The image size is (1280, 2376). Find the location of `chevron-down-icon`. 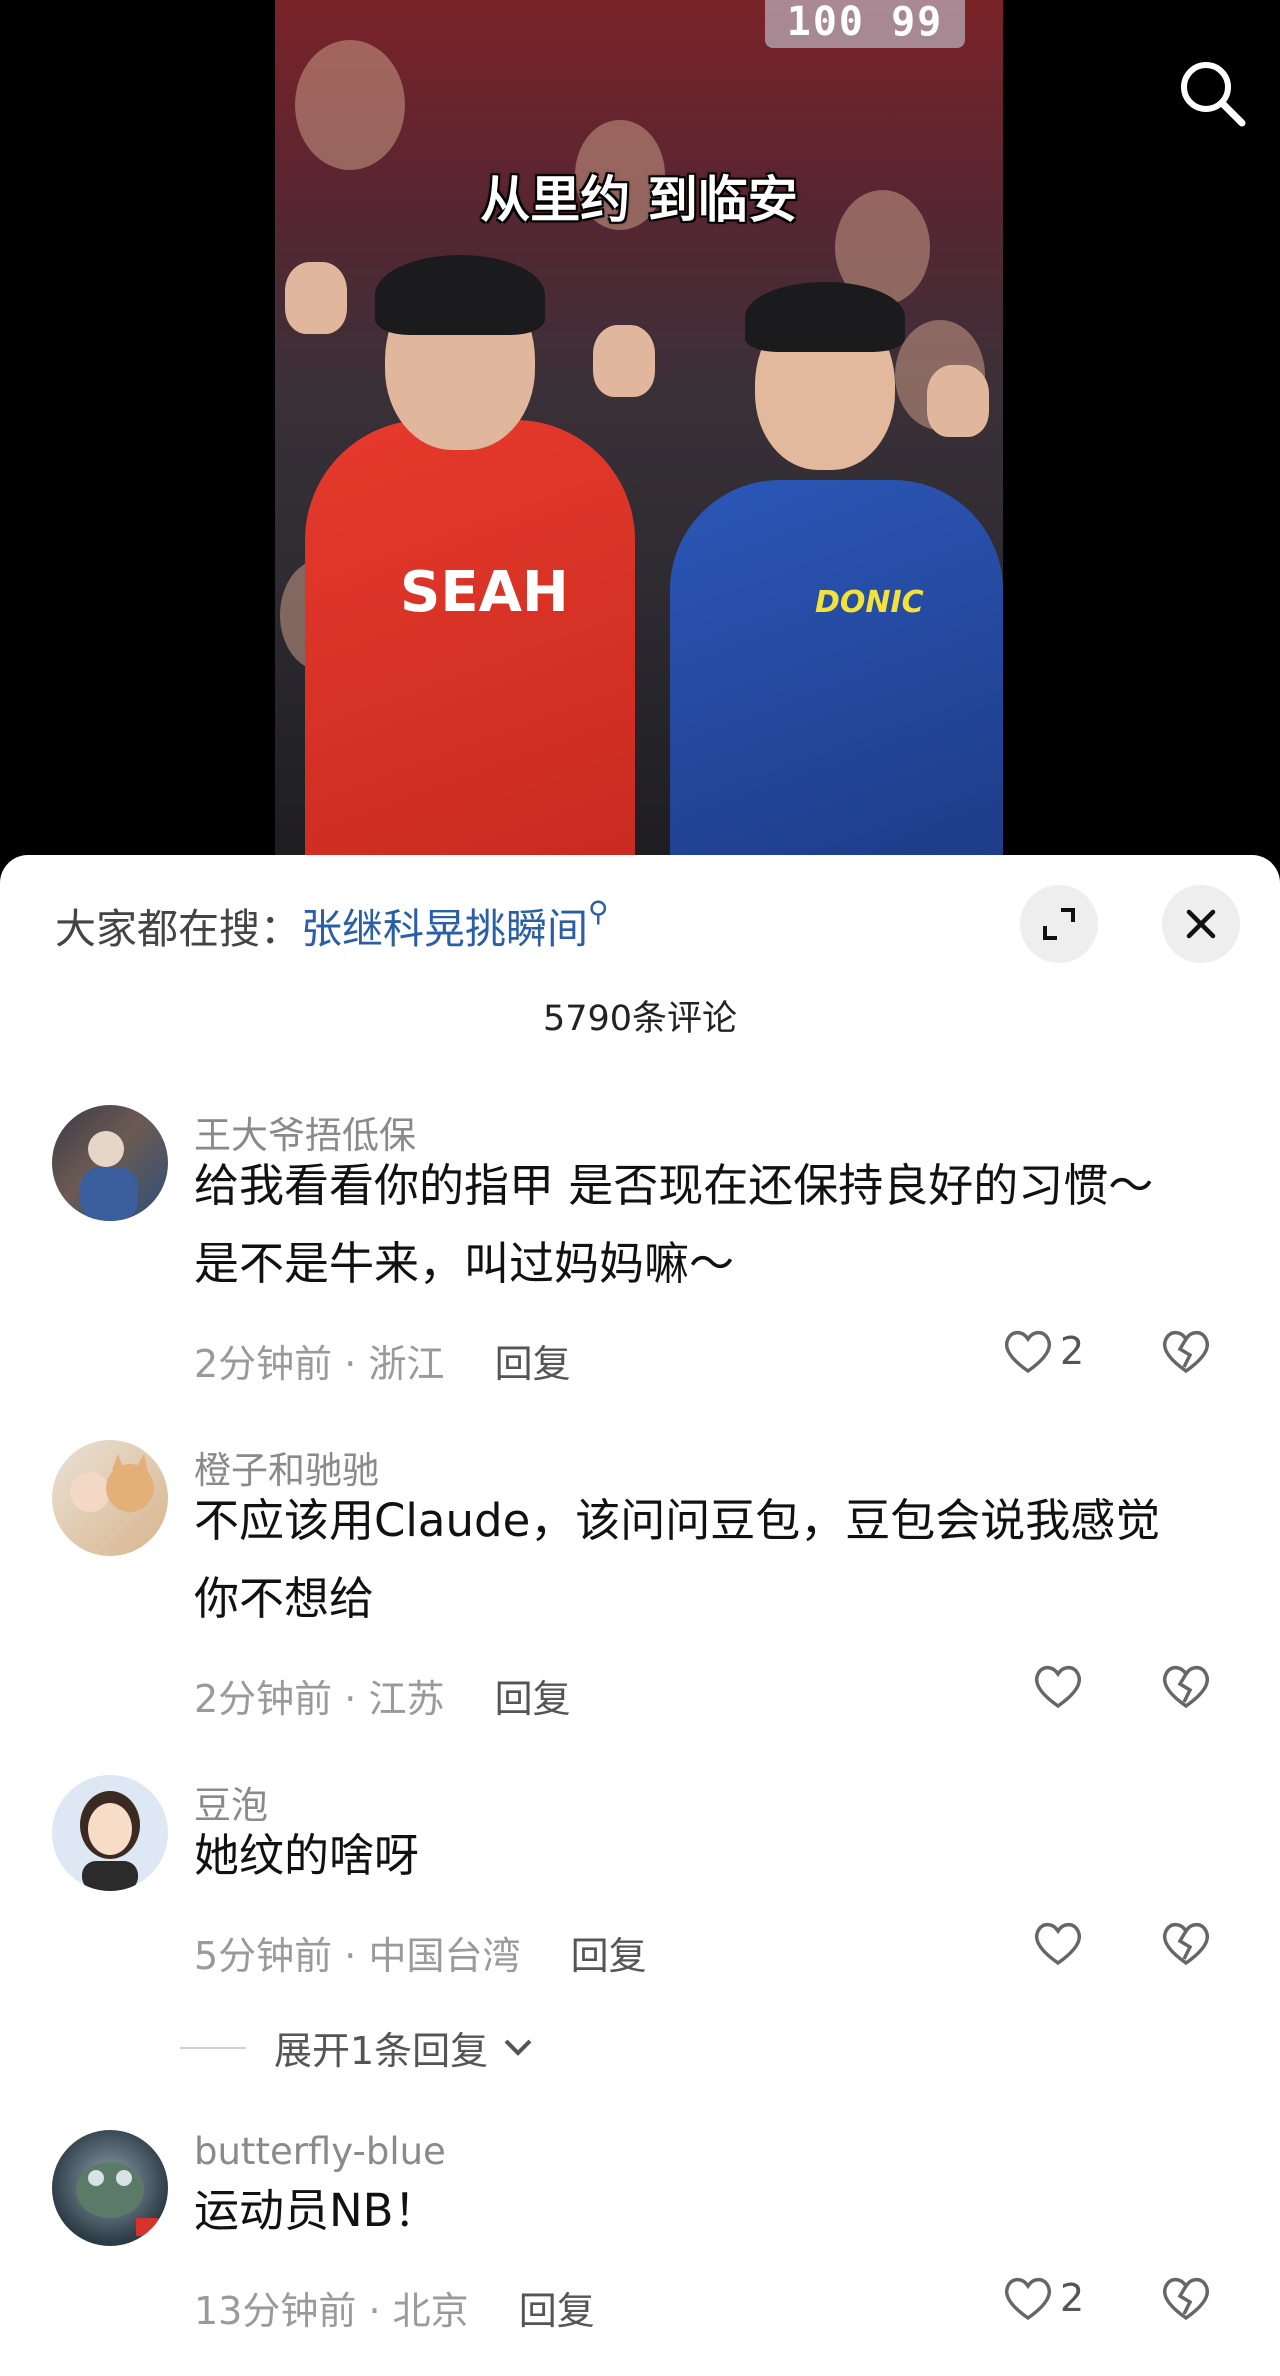

chevron-down-icon is located at coordinates (518, 2047).